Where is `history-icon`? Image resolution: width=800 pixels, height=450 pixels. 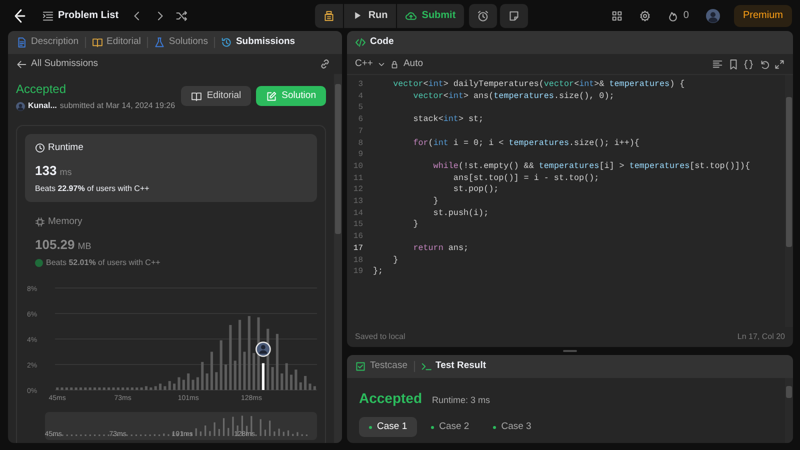
history-icon is located at coordinates (226, 42).